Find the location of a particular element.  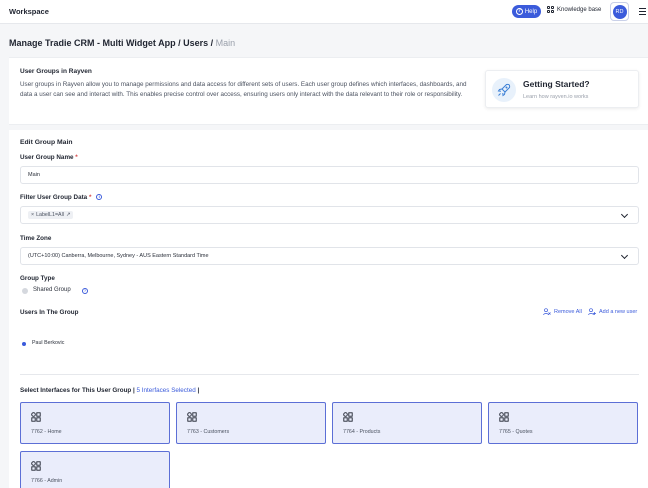

add-user-button: Add a new user is located at coordinates (612, 312).